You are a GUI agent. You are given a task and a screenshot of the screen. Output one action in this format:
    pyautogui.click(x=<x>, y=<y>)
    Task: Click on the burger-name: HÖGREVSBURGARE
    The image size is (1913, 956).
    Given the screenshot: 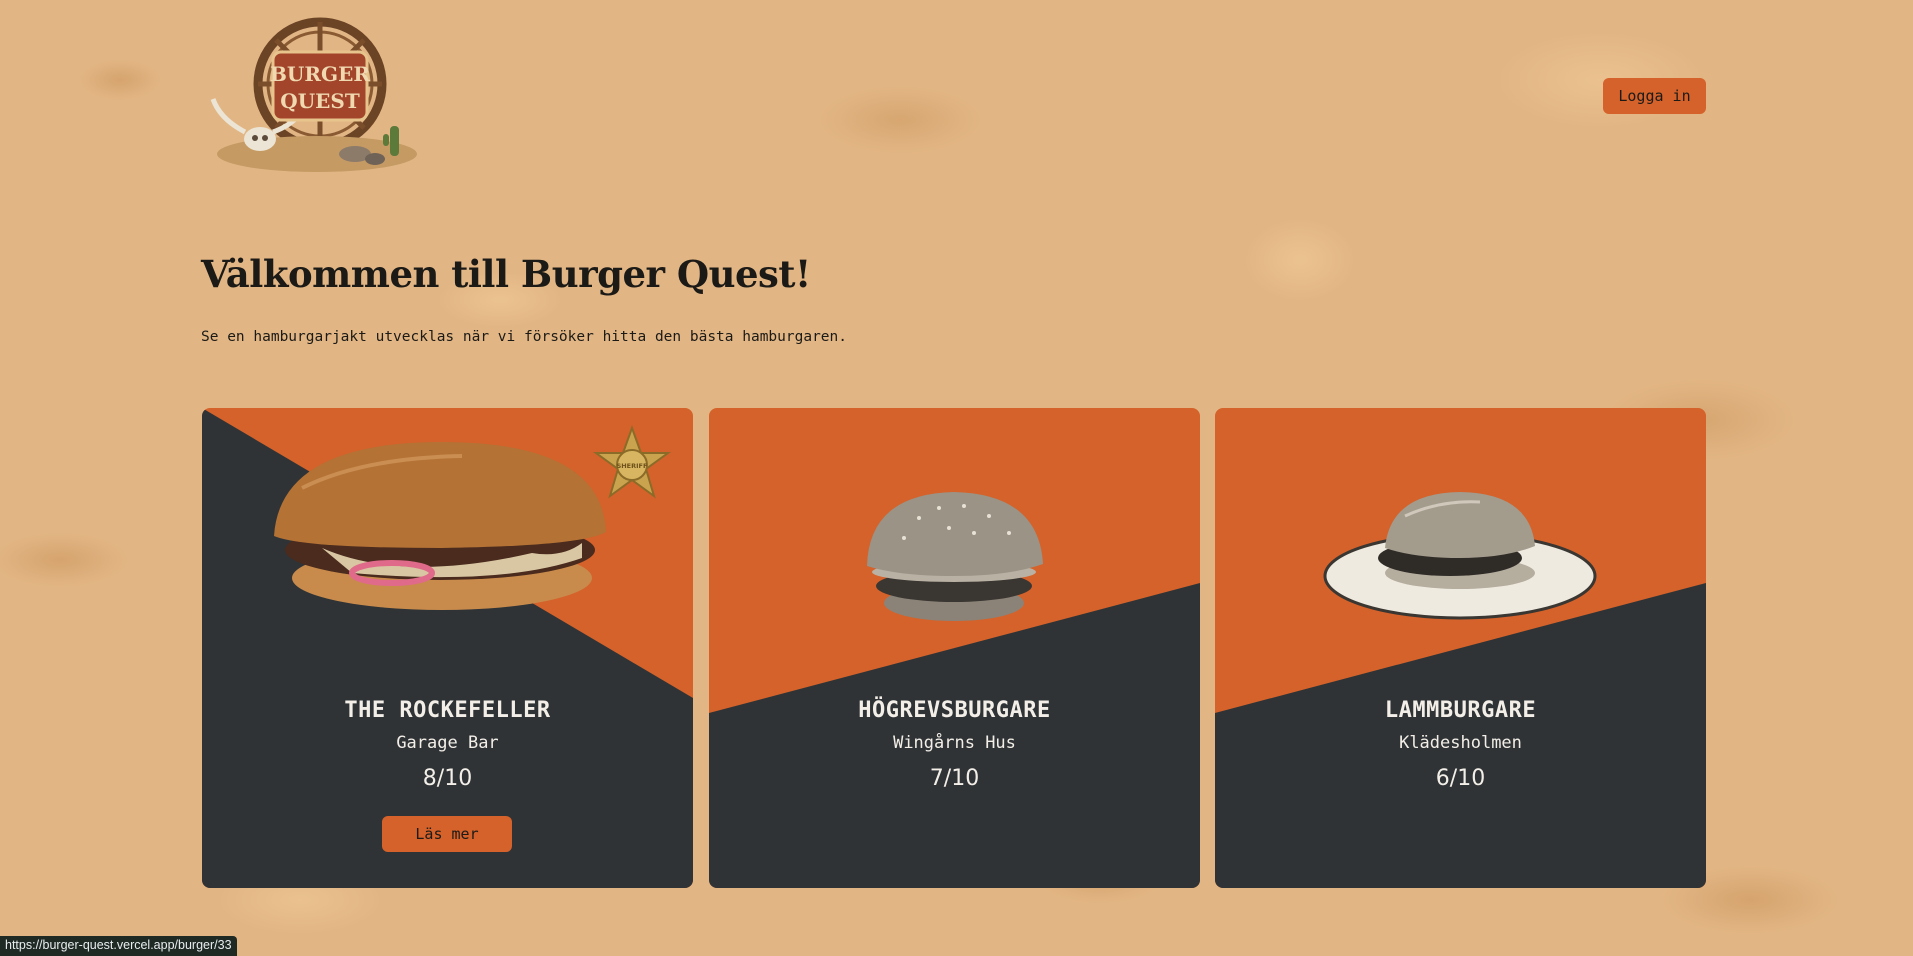 What is the action you would take?
    pyautogui.click(x=954, y=710)
    